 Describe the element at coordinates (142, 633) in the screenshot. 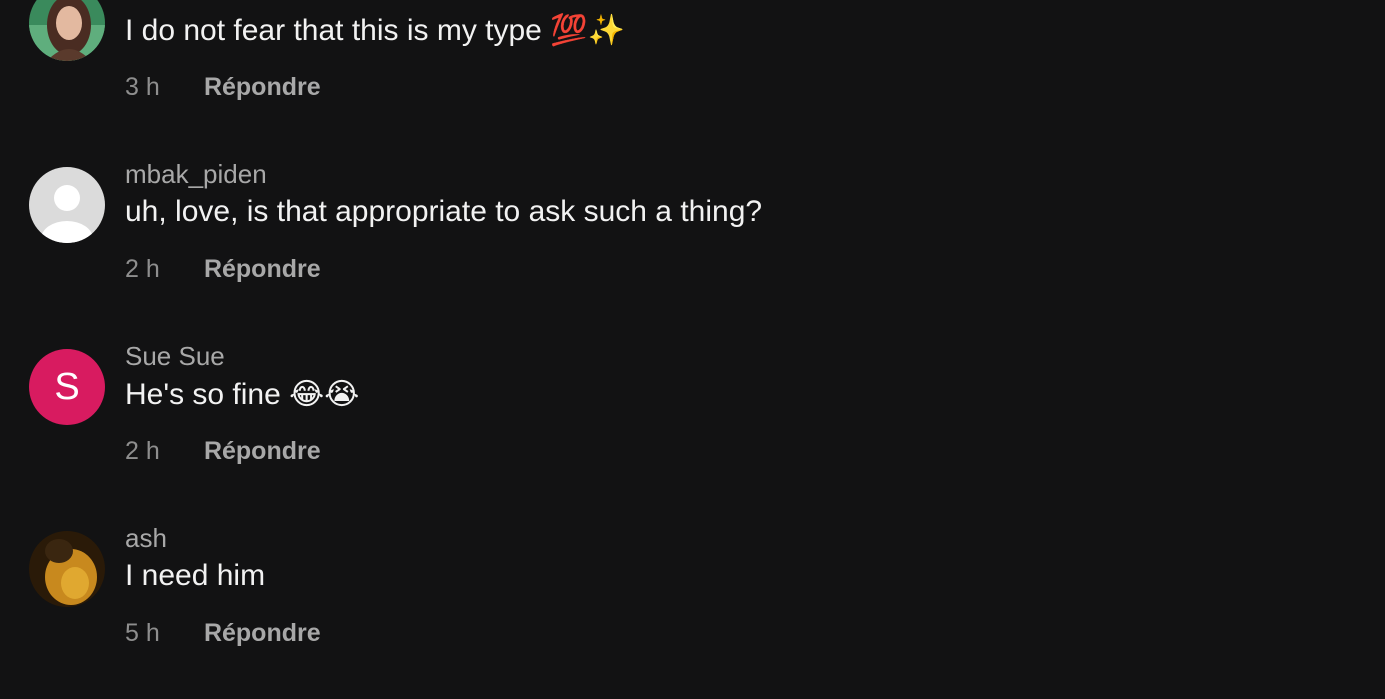

I see `comment-time: 5 h` at that location.